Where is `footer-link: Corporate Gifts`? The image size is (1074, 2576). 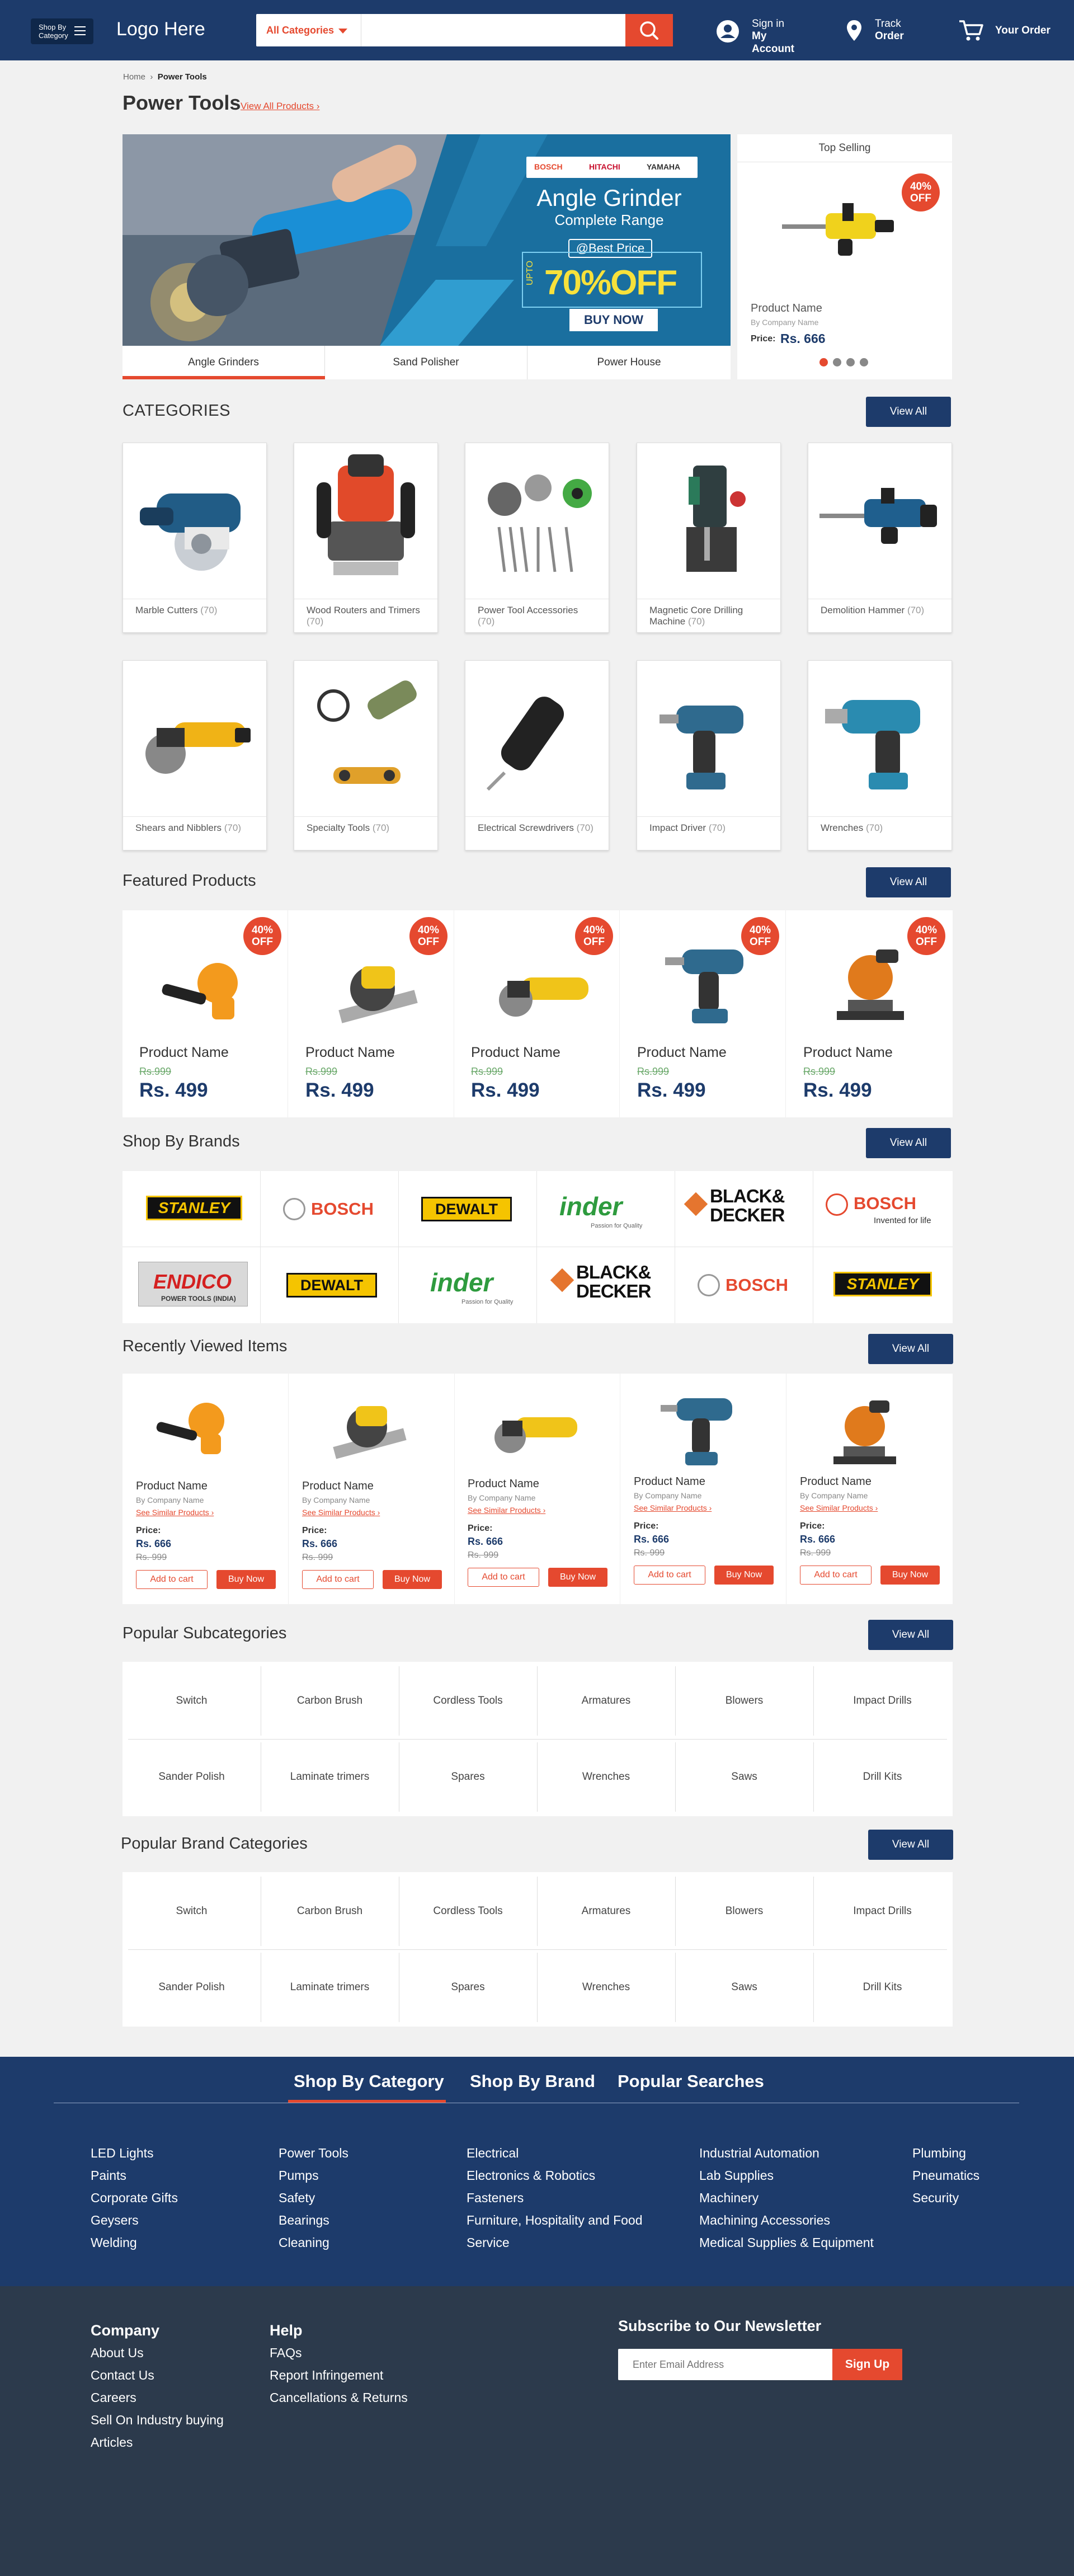 footer-link: Corporate Gifts is located at coordinates (134, 2198).